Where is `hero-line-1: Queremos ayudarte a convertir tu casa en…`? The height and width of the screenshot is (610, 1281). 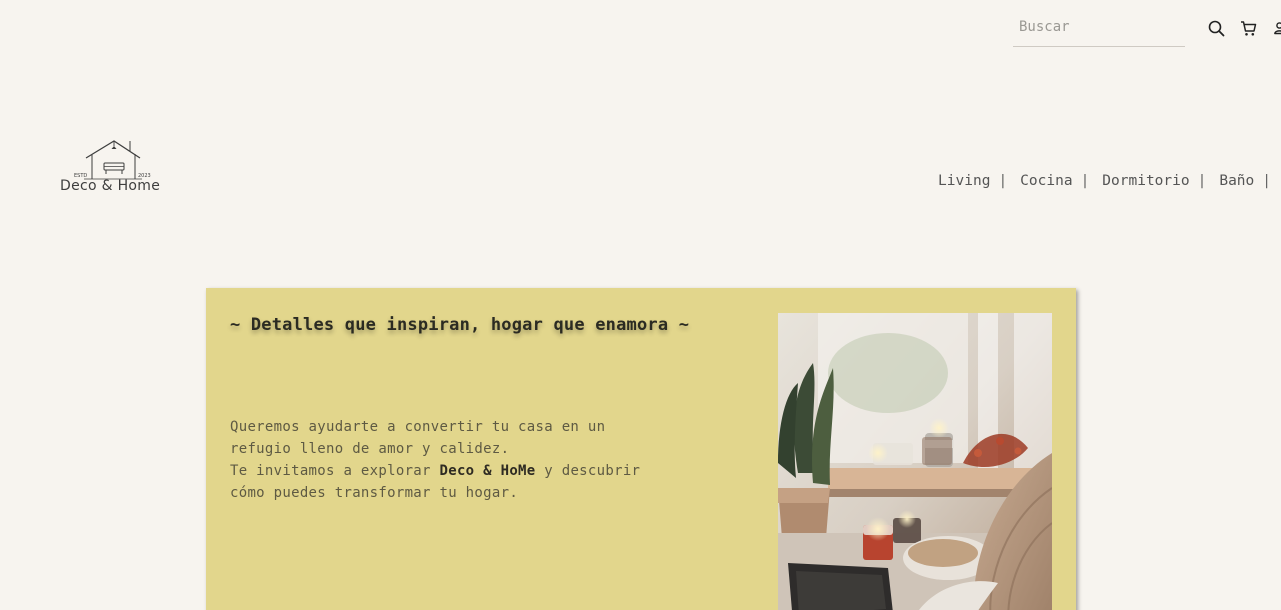 hero-line-1: Queremos ayudarte a convertir tu casa en… is located at coordinates (418, 427).